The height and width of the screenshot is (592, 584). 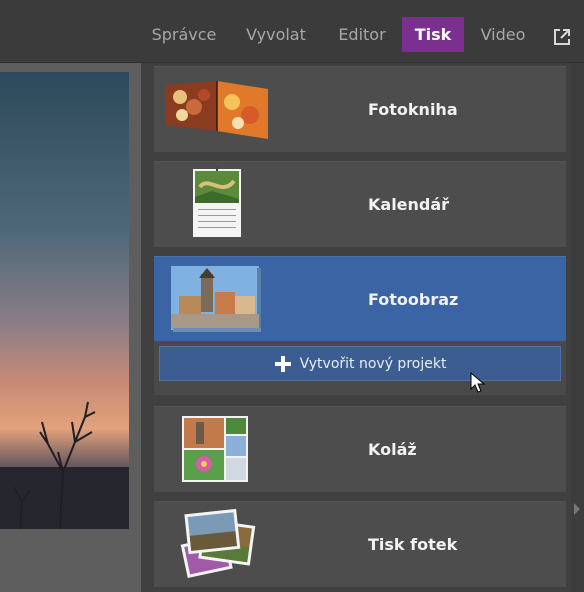 I want to click on top-bar: Správce Vyvolat Editor Tisk Video, so click(x=292, y=31).